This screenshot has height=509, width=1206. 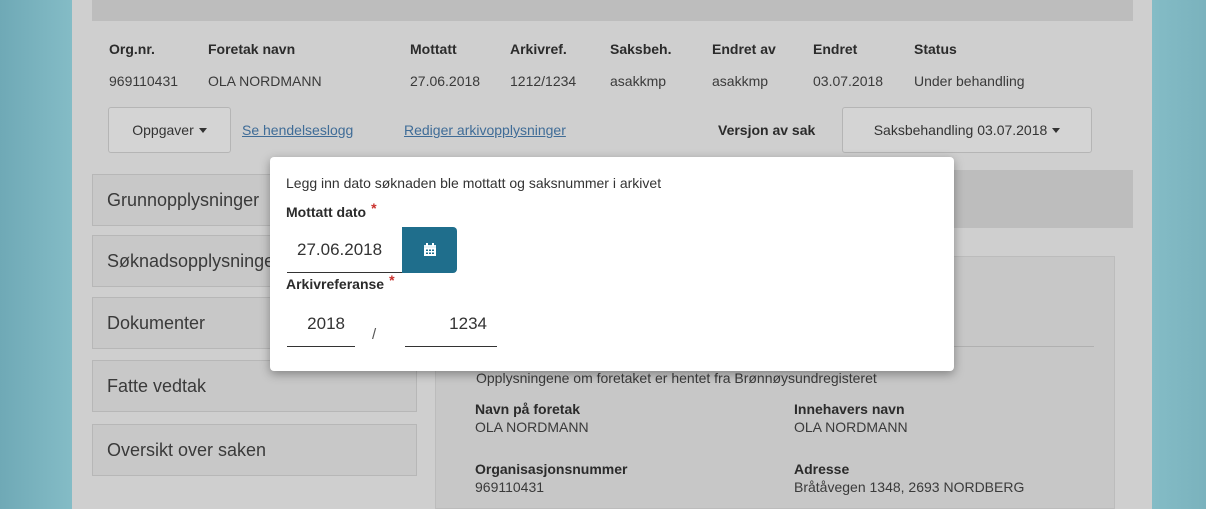 What do you see at coordinates (551, 469) in the screenshot?
I see `org-number-label: Organisasjonsnummer` at bounding box center [551, 469].